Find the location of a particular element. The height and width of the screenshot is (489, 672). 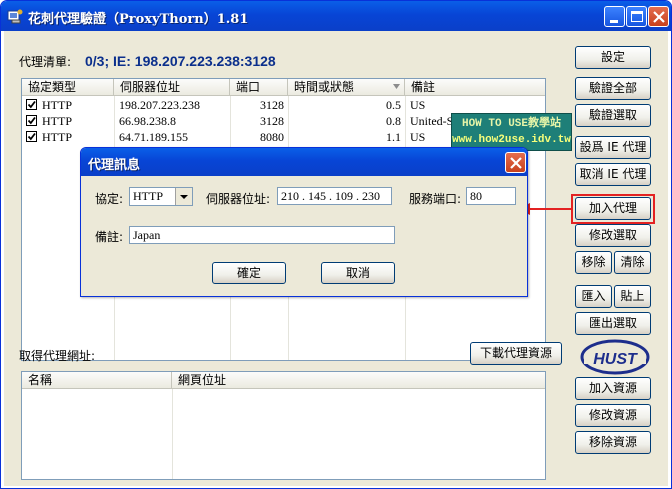

unset-ie-proxy-button: 取消 IE 代理 is located at coordinates (613, 174).